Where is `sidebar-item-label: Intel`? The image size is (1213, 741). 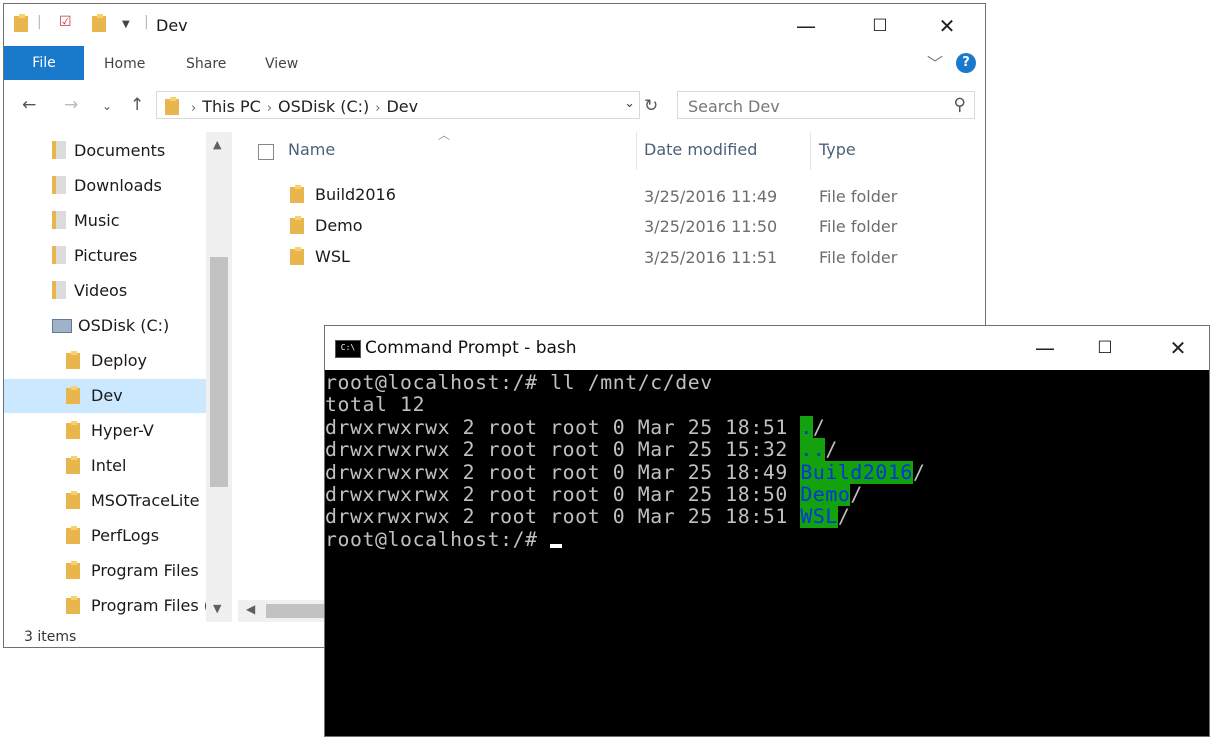 sidebar-item-label: Intel is located at coordinates (109, 465).